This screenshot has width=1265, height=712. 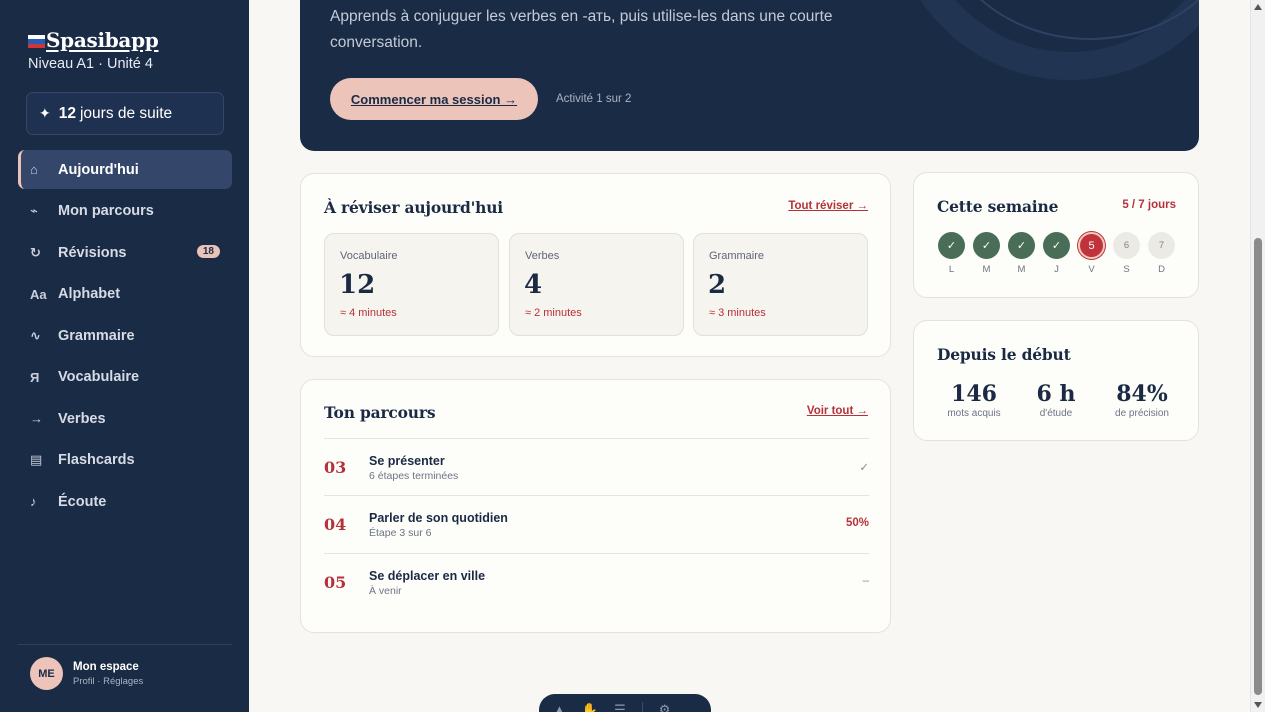 I want to click on day-wednesday: ✓ M, so click(x=1021, y=253).